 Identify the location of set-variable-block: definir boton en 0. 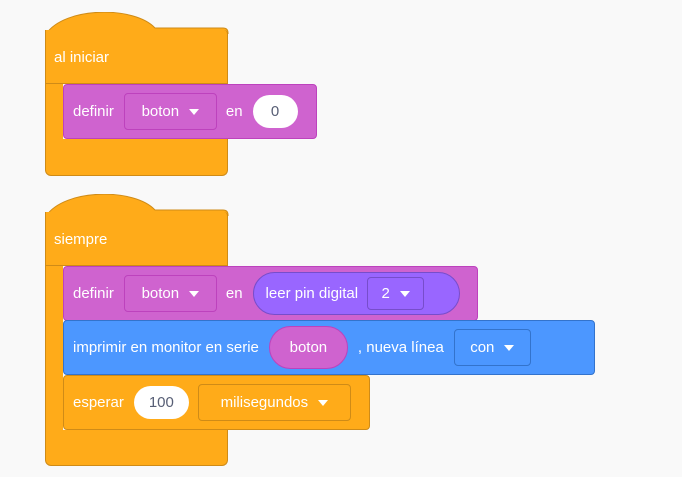
(190, 111).